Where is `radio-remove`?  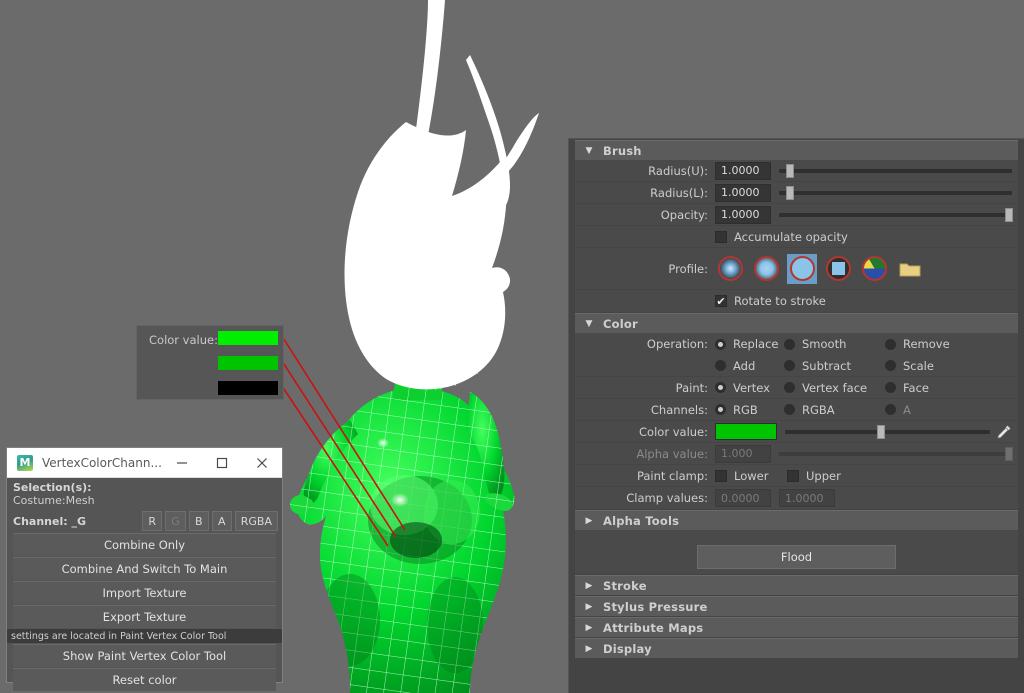 radio-remove is located at coordinates (890, 344).